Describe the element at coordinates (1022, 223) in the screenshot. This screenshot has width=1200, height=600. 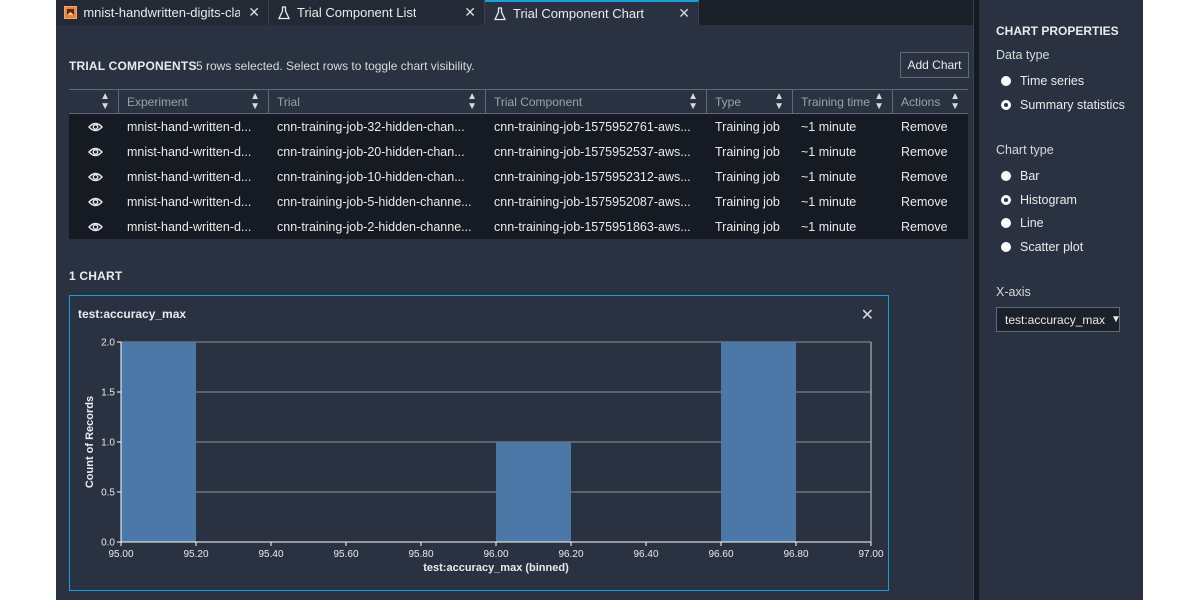
I see `radio-line: Line` at that location.